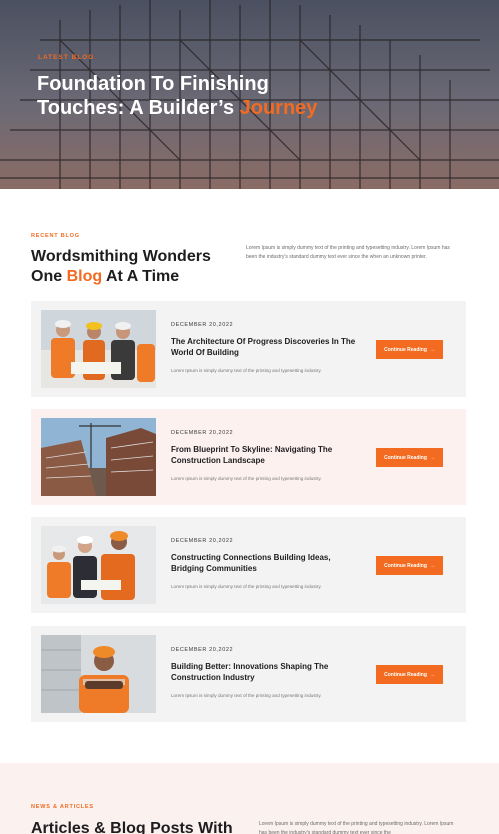 The width and height of the screenshot is (499, 834). Describe the element at coordinates (55, 236) in the screenshot. I see `recent-eyebrow: RECENT BLOG` at that location.